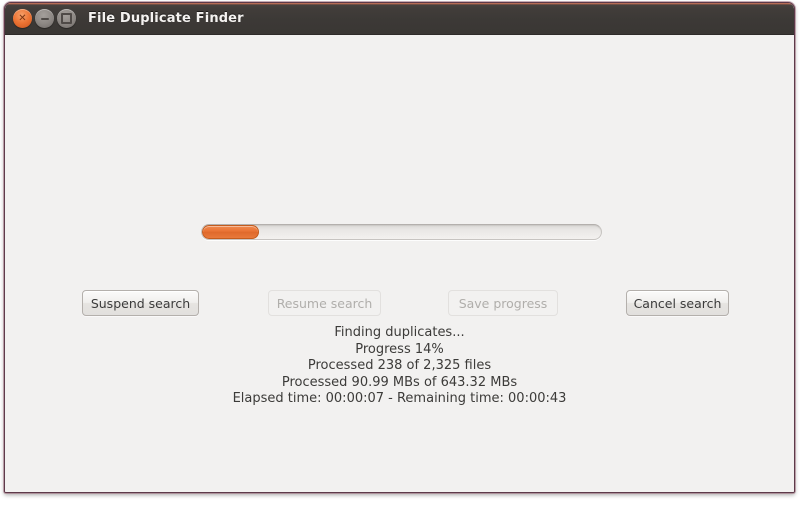  What do you see at coordinates (399, 382) in the screenshot?
I see `status-line-bytes: Processed 90.99 MBs of 643.32 MBs` at bounding box center [399, 382].